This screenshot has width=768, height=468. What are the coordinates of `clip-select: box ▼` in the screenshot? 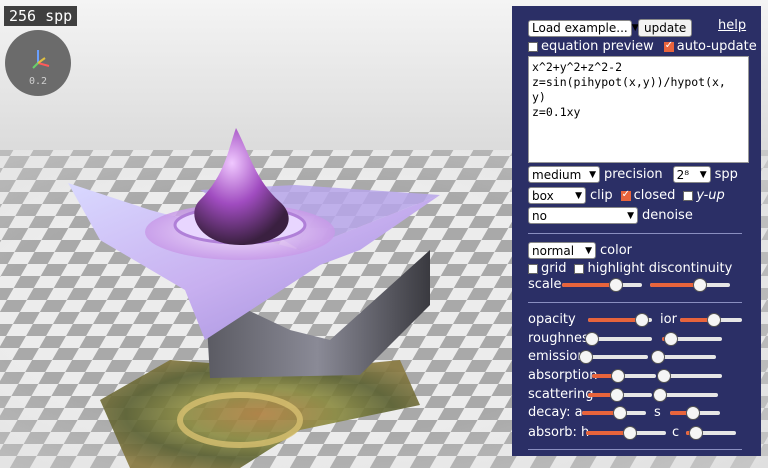 It's located at (557, 195).